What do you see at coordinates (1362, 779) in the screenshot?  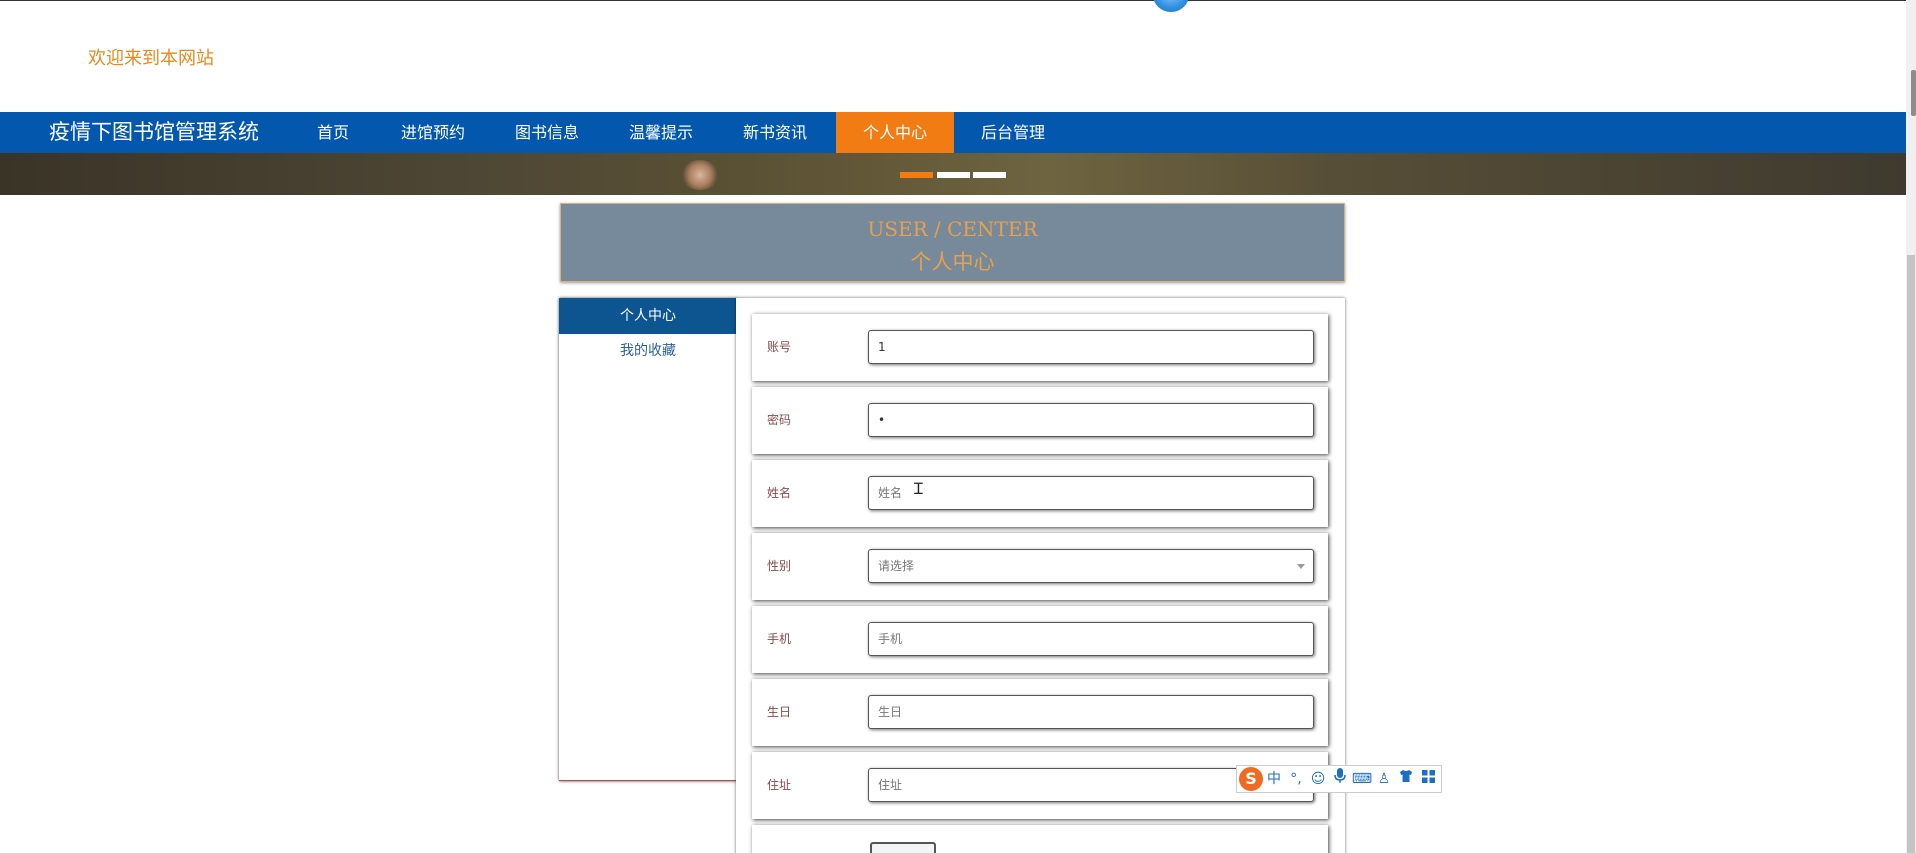 I see `keyboard-icon: ⌨` at bounding box center [1362, 779].